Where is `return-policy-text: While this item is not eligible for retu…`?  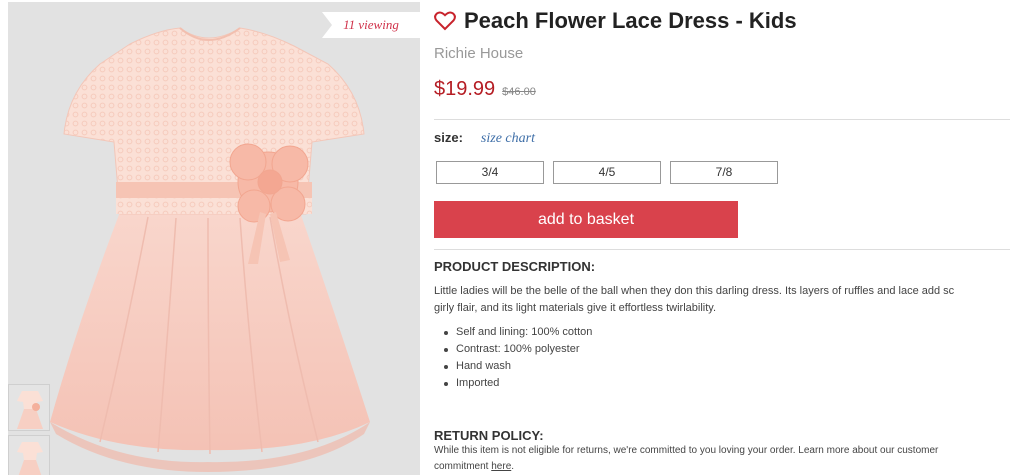
return-policy-text: While this item is not eligible for retu… is located at coordinates (719, 459).